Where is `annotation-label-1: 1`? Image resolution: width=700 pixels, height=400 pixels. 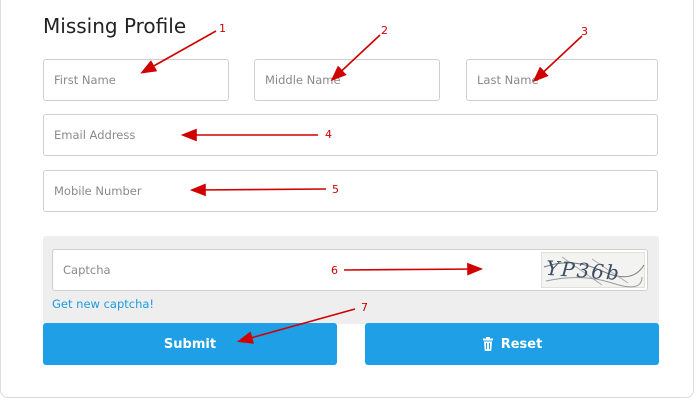
annotation-label-1: 1 is located at coordinates (222, 28).